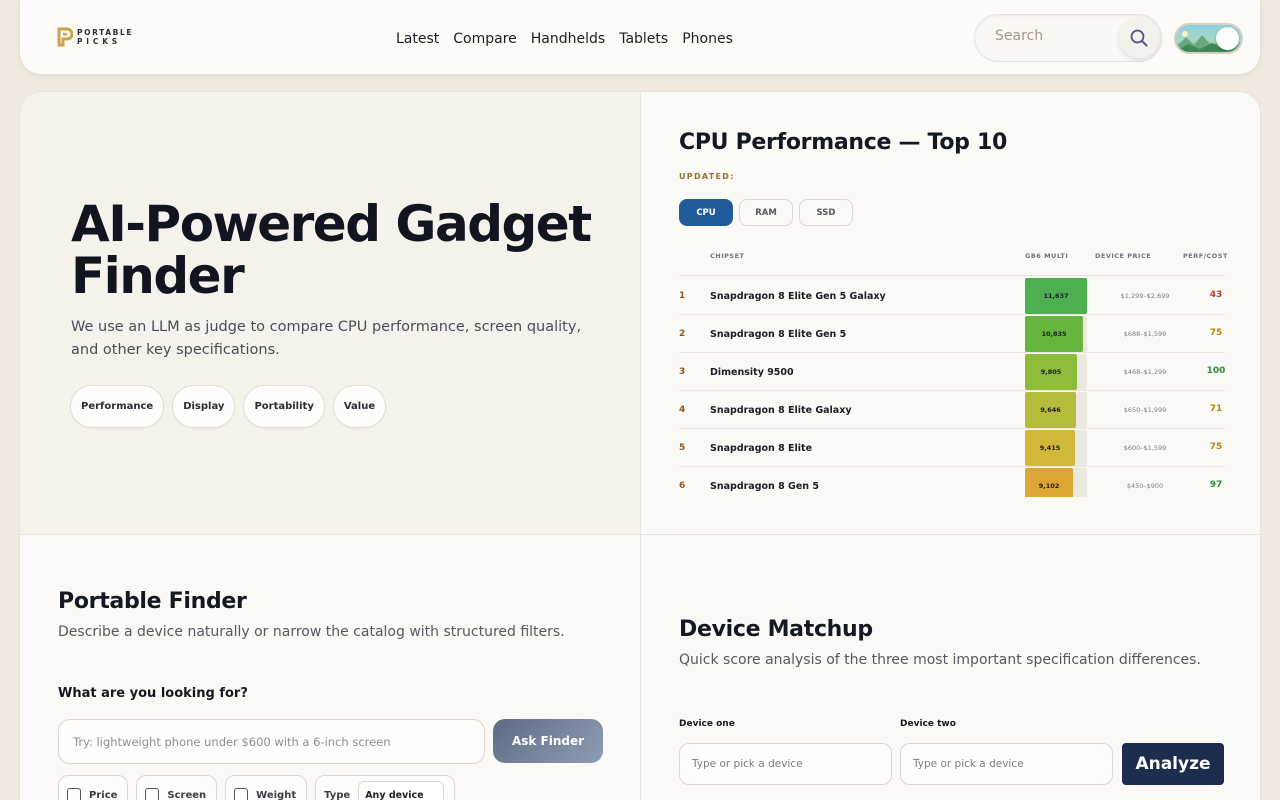 This screenshot has width=1280, height=800. Describe the element at coordinates (276, 794) in the screenshot. I see `filter-weight-label: Weight` at that location.